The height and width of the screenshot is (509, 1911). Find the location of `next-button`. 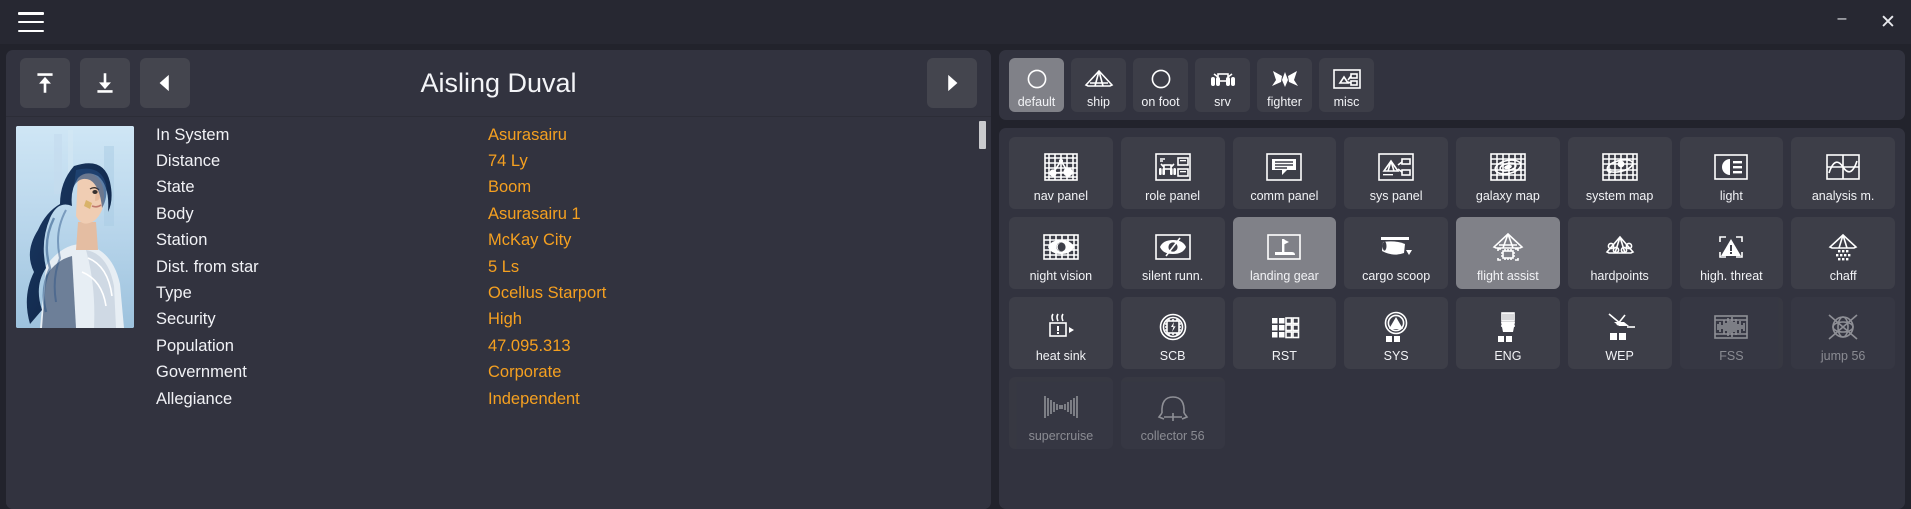

next-button is located at coordinates (952, 83).